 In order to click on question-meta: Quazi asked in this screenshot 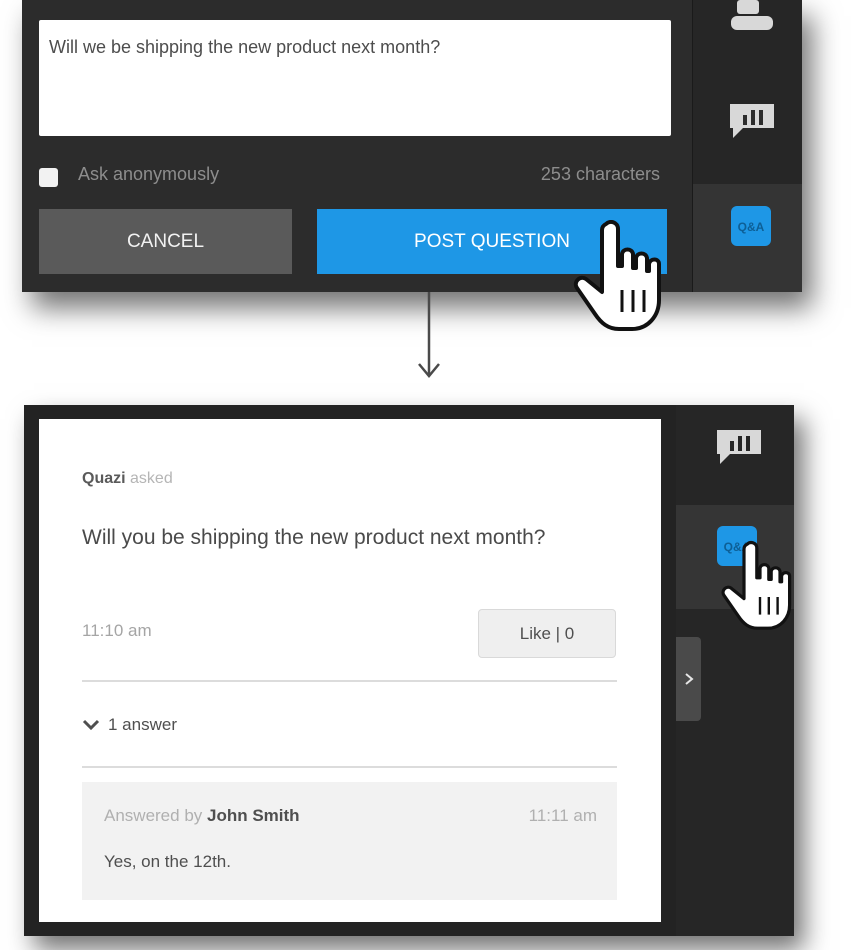, I will do `click(127, 479)`.